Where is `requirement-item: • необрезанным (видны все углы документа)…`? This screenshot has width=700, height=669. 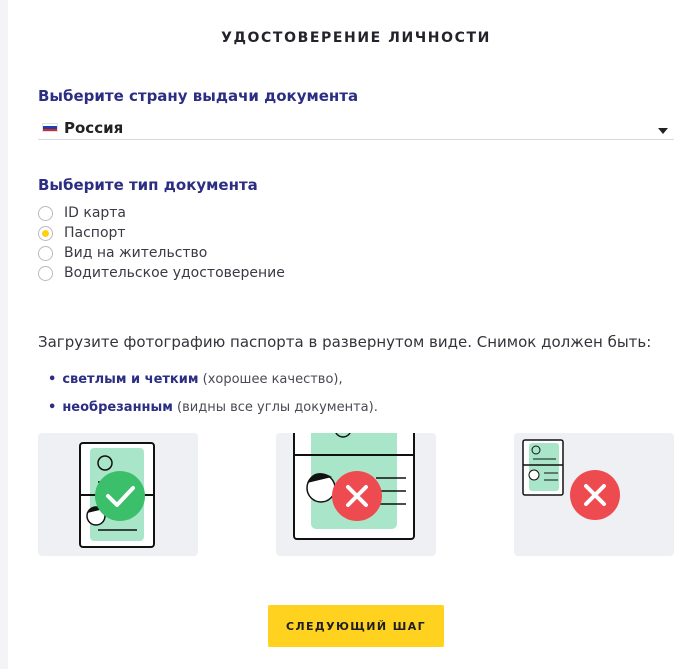 requirement-item: • необрезанным (видны все углы документа)… is located at coordinates (213, 407).